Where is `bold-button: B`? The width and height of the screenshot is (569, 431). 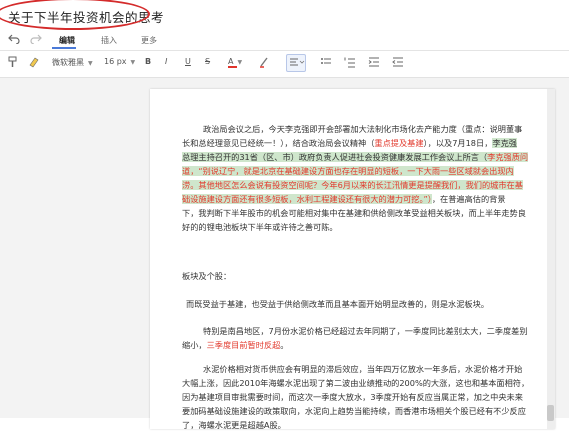 bold-button: B is located at coordinates (148, 61).